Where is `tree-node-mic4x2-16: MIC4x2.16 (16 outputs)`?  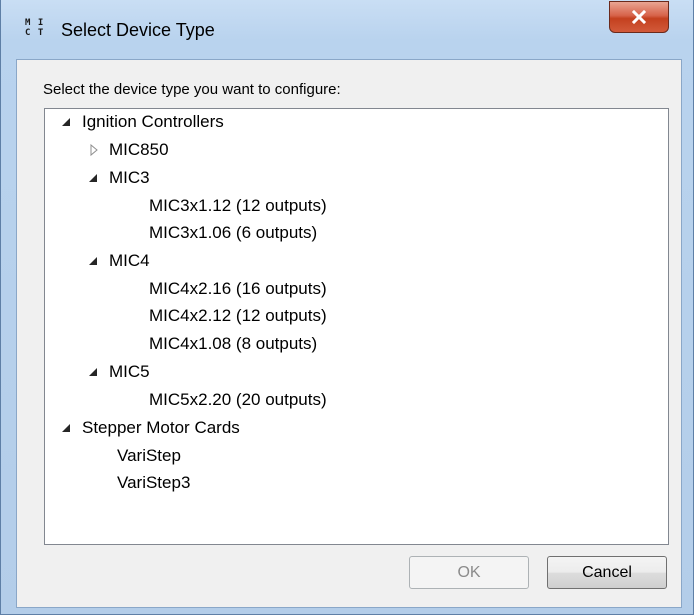
tree-node-mic4x2-16: MIC4x2.16 (16 outputs) is located at coordinates (238, 289).